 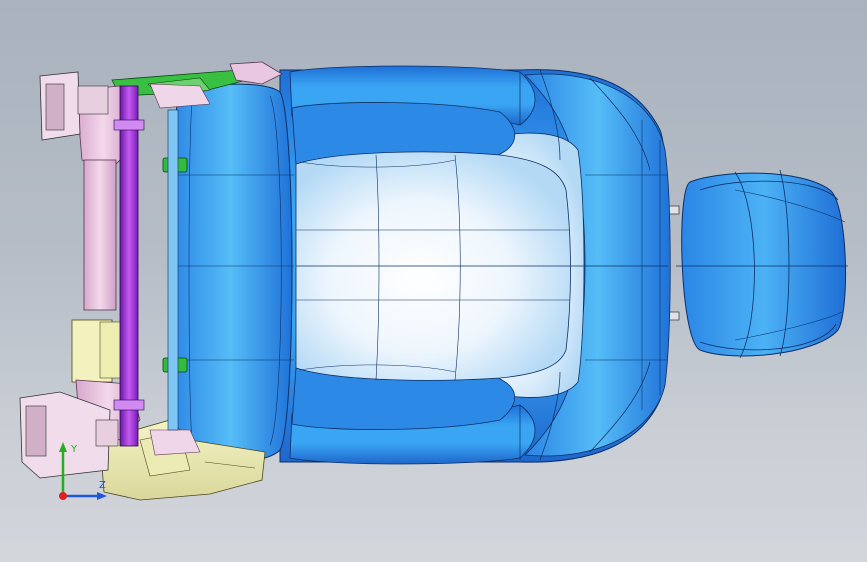 What do you see at coordinates (74, 449) in the screenshot?
I see `y-axis-label: Y` at bounding box center [74, 449].